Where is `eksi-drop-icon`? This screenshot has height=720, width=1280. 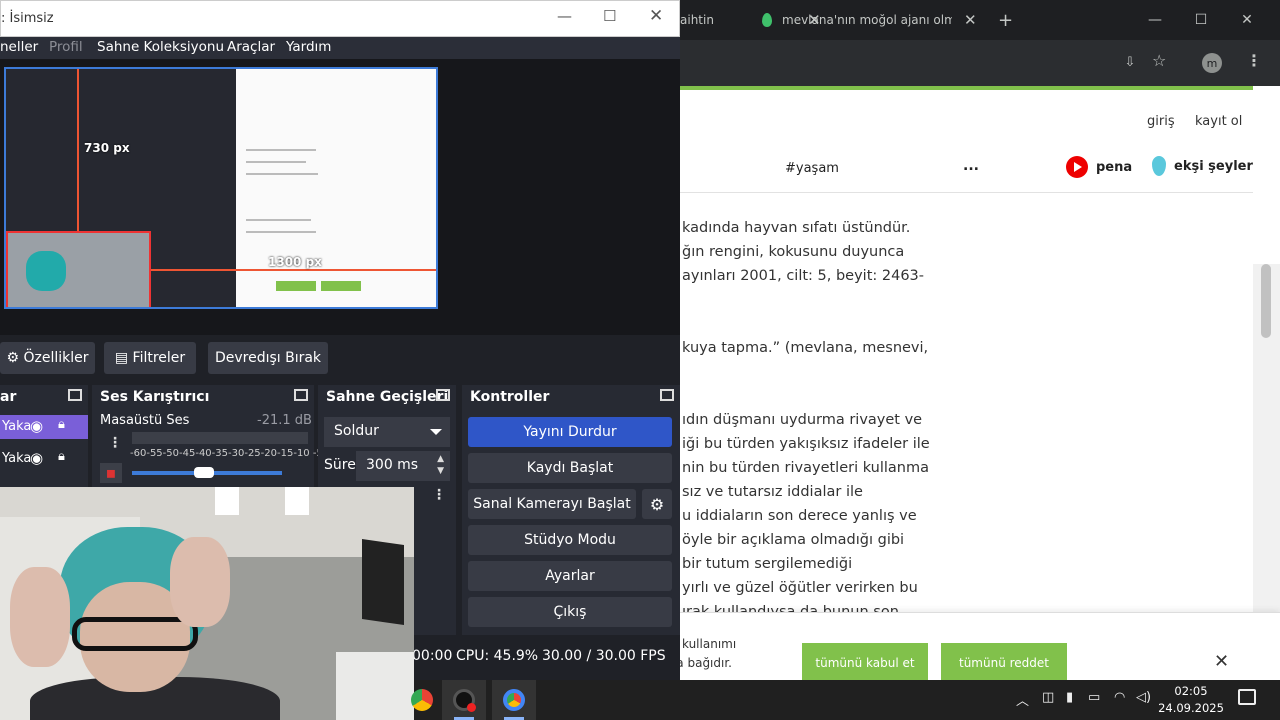 eksi-drop-icon is located at coordinates (1159, 166).